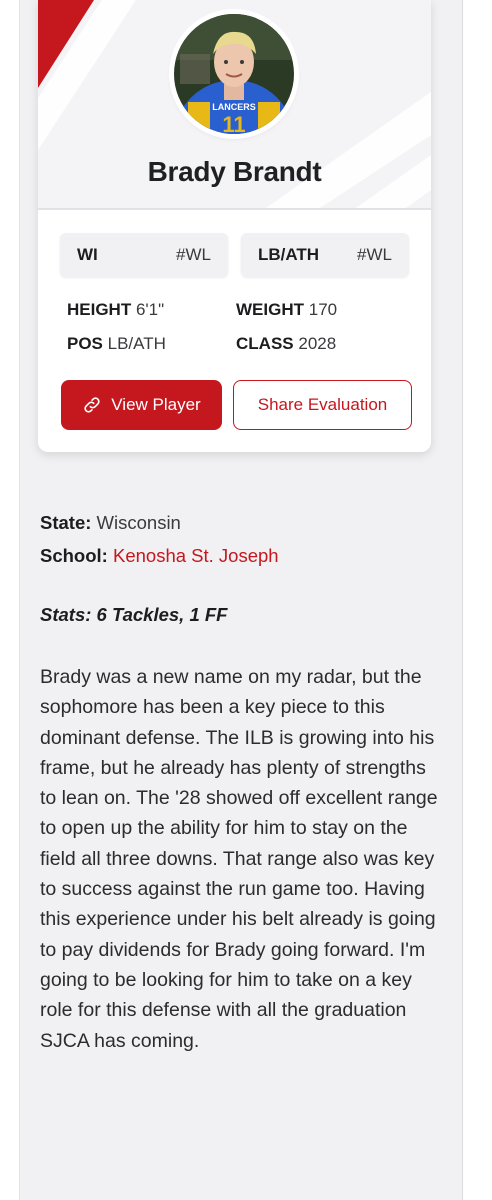  I want to click on link-icon, so click(92, 405).